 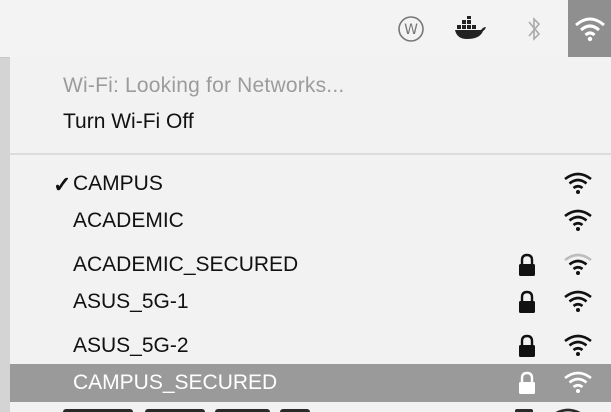 What do you see at coordinates (62, 184) in the screenshot?
I see `checkmark-icon: ✓` at bounding box center [62, 184].